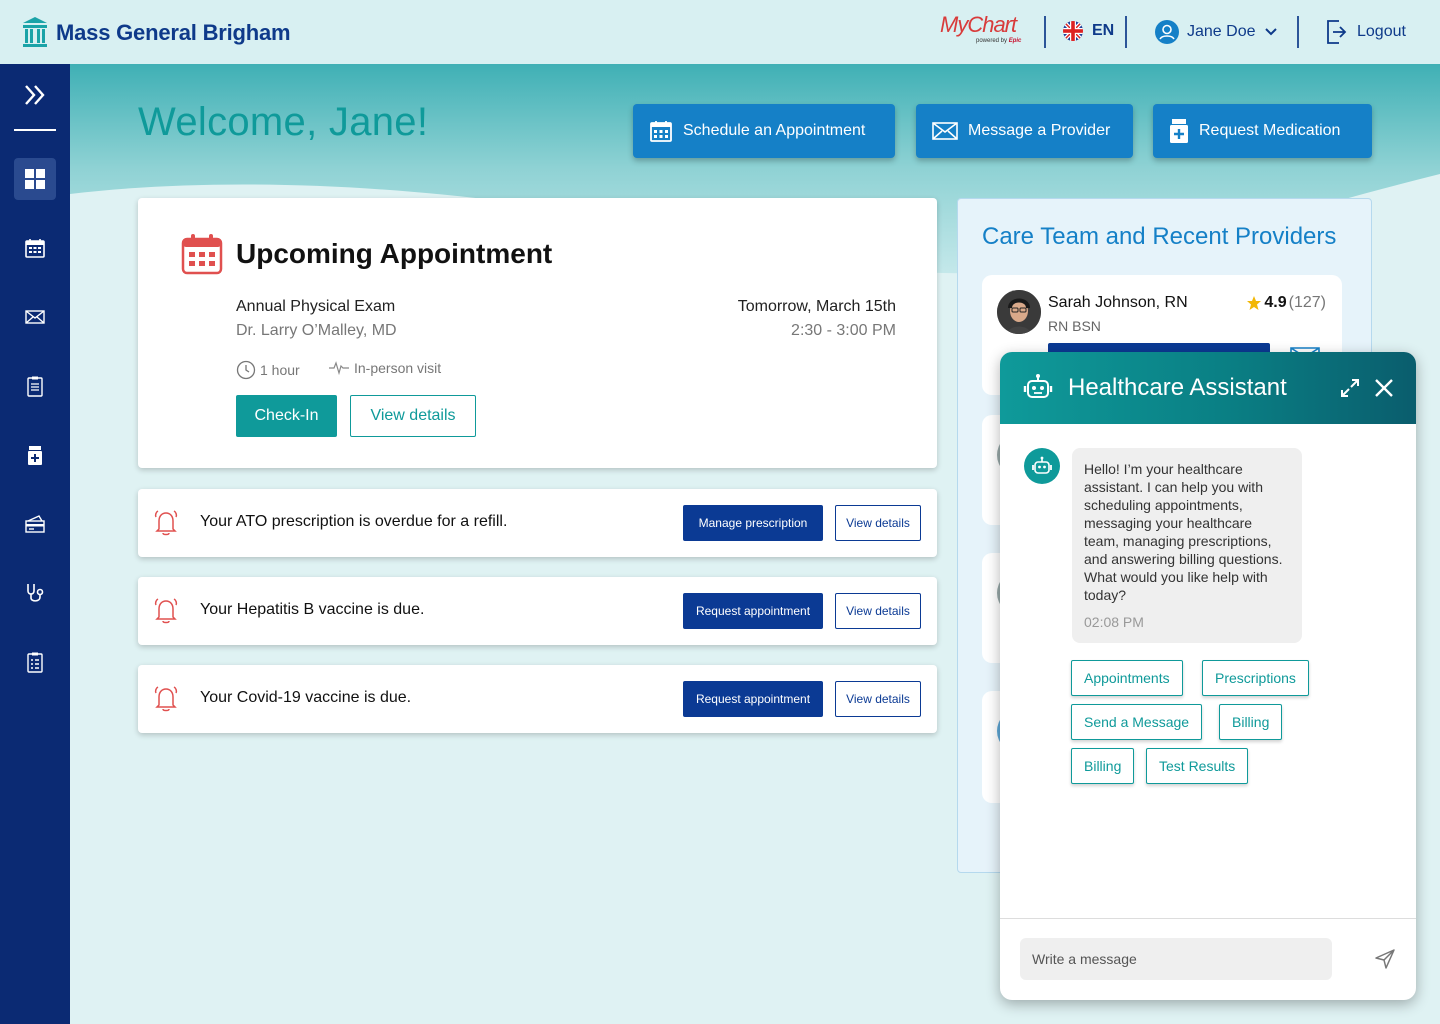 This screenshot has height=1024, width=1440. I want to click on appointment-title: Upcoming Appointment, so click(394, 253).